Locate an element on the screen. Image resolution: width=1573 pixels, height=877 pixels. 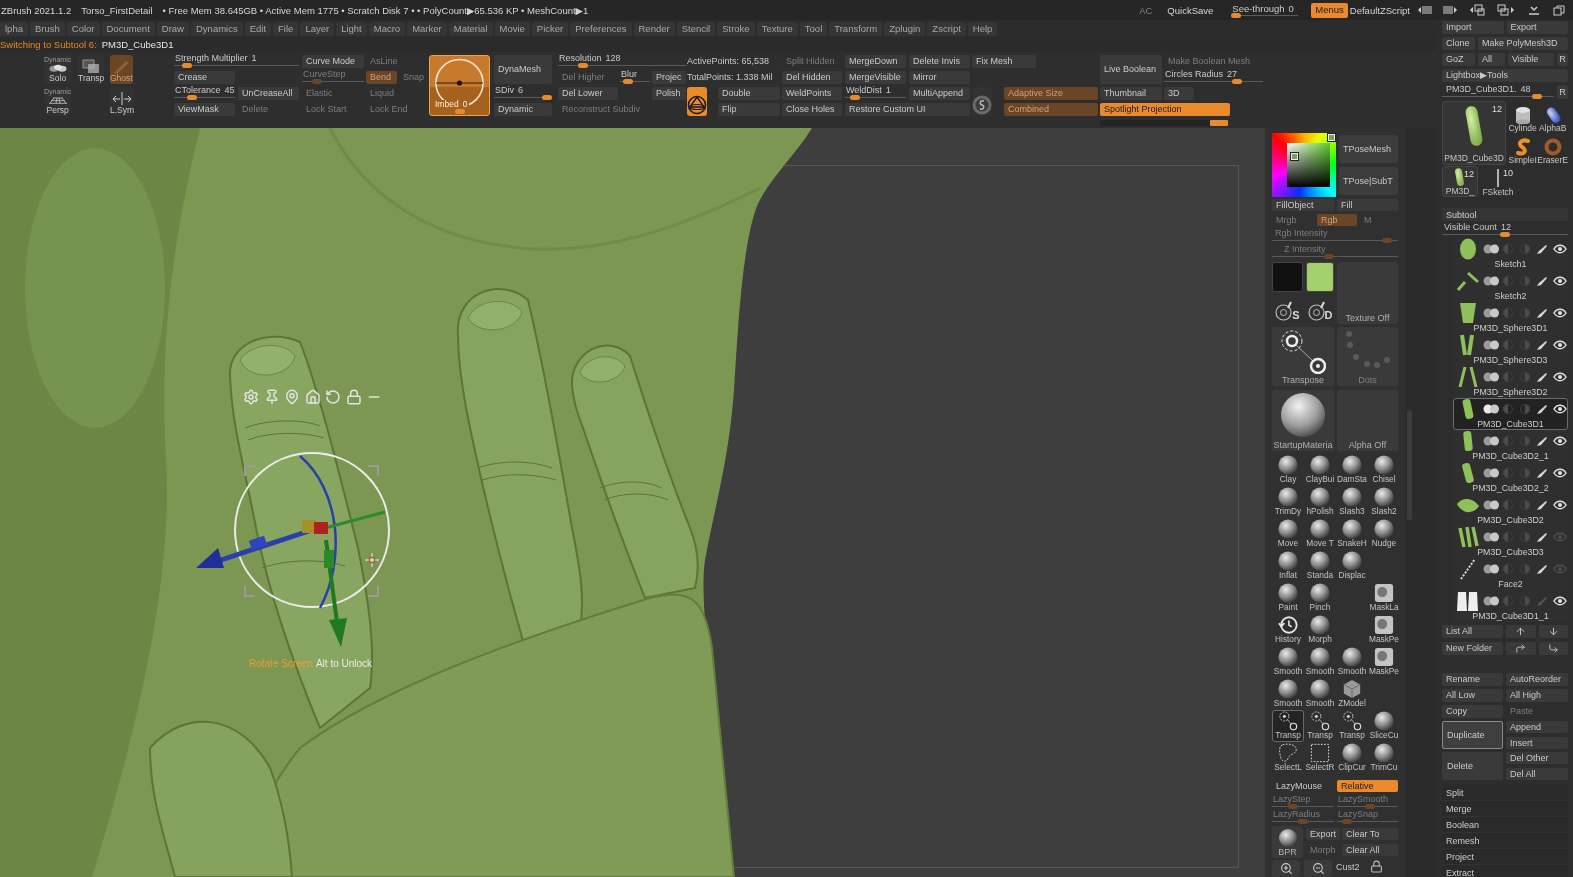
brush-button: TrimCu is located at coordinates (1384, 758).